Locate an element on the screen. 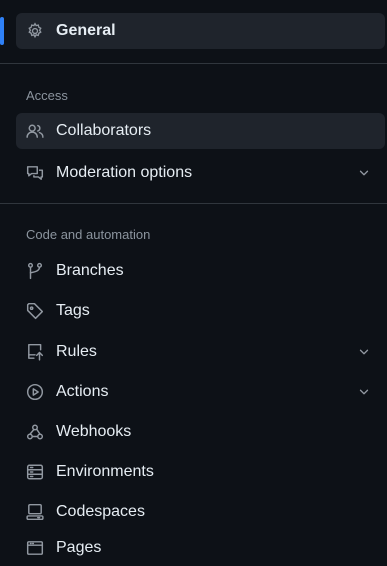 The width and height of the screenshot is (387, 566). sidebar-item-label: Environments is located at coordinates (105, 471).